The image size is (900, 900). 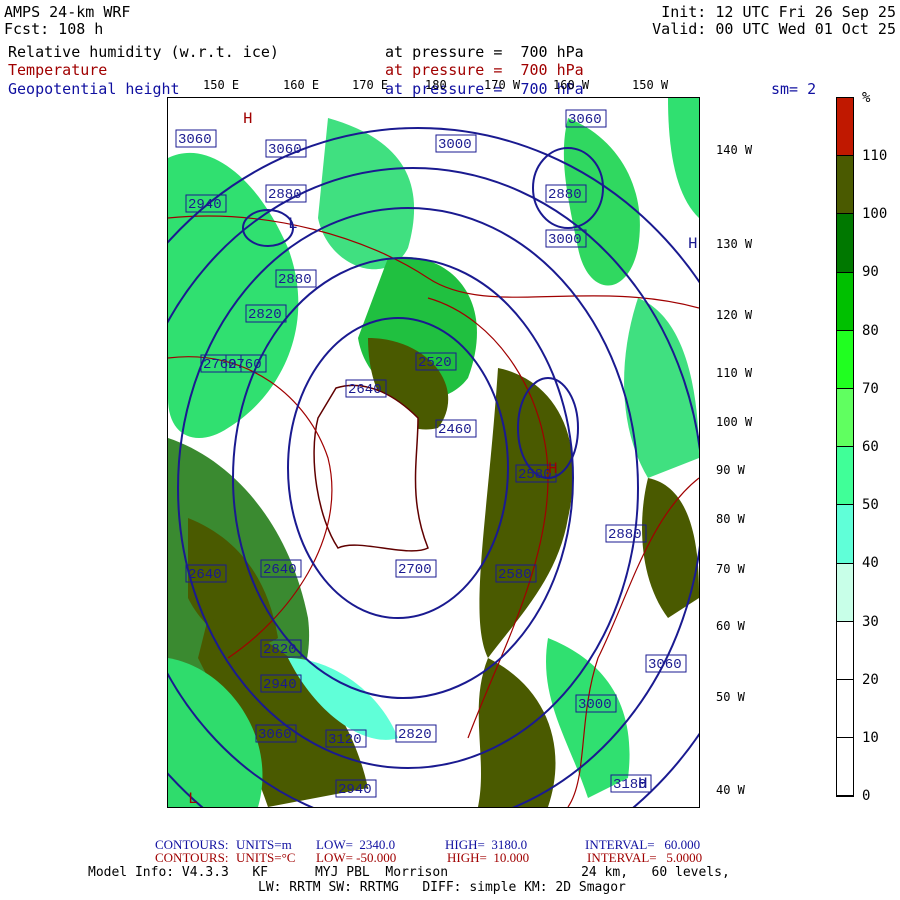 What do you see at coordinates (734, 315) in the screenshot?
I see `lat-label: 120 W` at bounding box center [734, 315].